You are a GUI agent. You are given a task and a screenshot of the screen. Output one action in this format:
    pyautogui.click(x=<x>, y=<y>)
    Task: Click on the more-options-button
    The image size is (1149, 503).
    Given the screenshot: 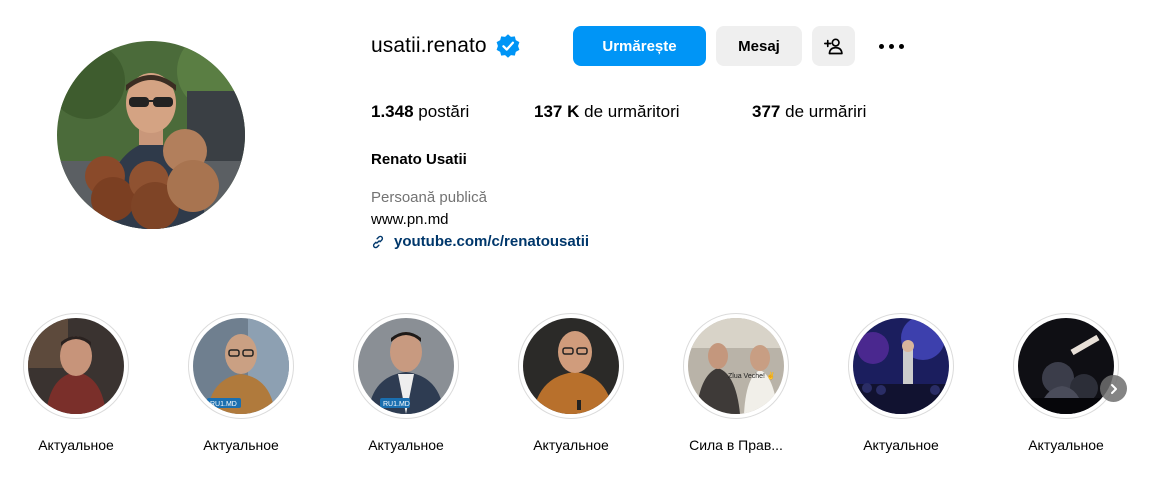 What is the action you would take?
    pyautogui.click(x=891, y=46)
    